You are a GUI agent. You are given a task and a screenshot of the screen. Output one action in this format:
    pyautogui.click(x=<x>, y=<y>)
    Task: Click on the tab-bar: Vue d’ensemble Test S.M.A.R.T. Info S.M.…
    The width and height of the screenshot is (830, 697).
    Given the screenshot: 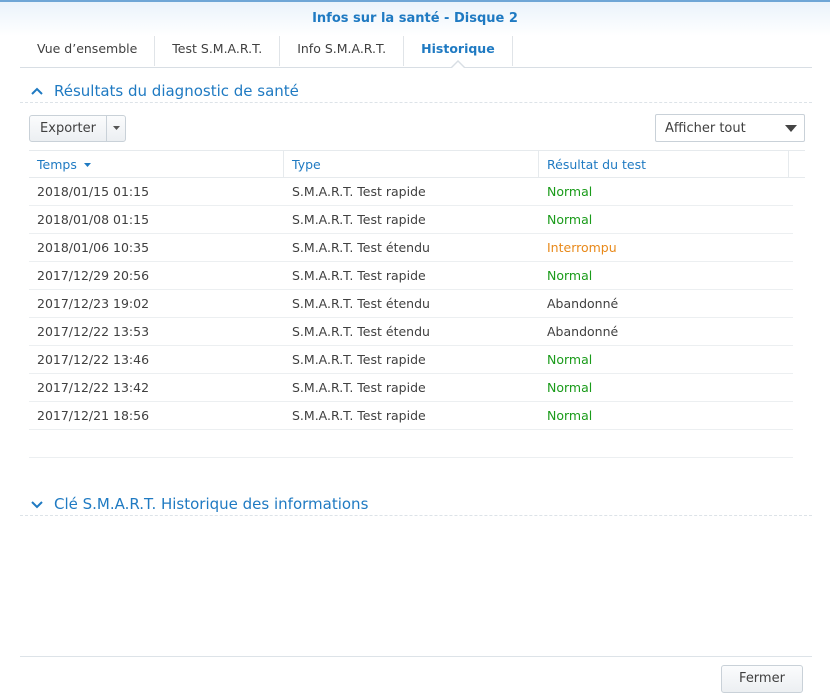 What is the action you would take?
    pyautogui.click(x=416, y=52)
    